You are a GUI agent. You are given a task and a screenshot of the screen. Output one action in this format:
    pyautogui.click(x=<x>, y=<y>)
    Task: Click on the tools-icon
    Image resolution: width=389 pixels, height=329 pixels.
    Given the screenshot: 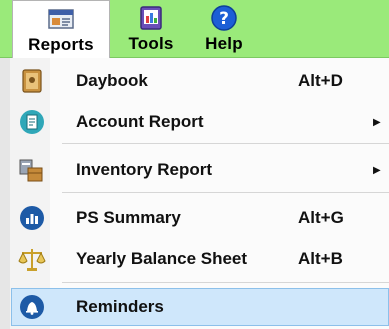 What is the action you would take?
    pyautogui.click(x=151, y=18)
    